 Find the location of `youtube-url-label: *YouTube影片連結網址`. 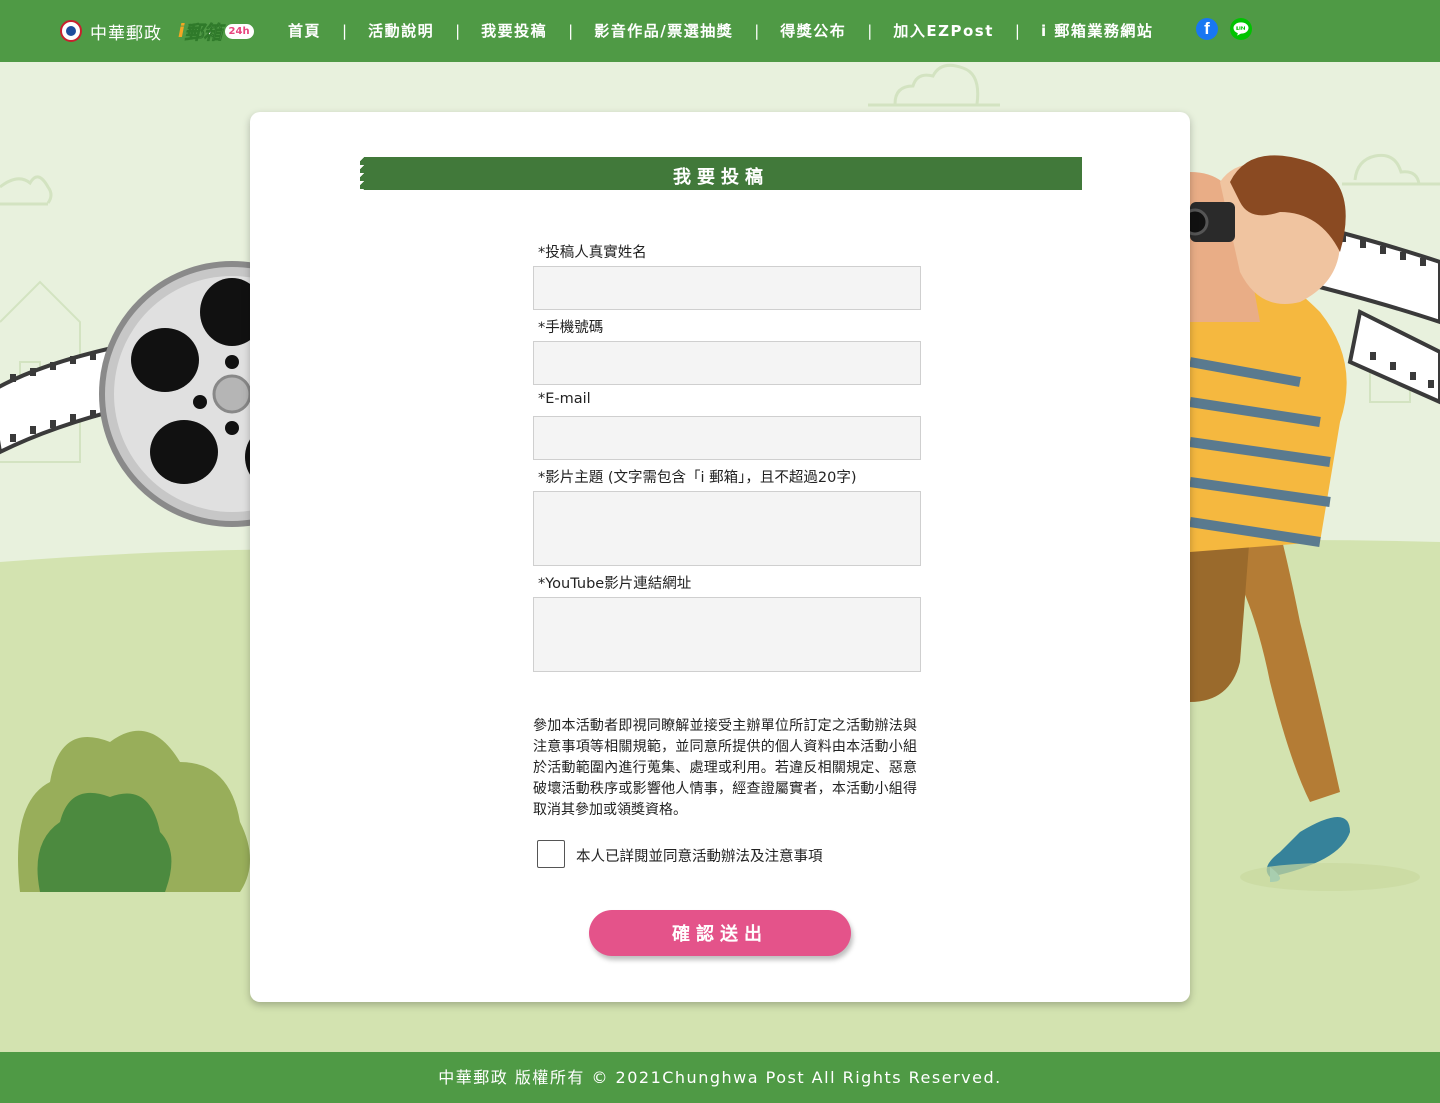

youtube-url-label: *YouTube影片連結網址 is located at coordinates (615, 584).